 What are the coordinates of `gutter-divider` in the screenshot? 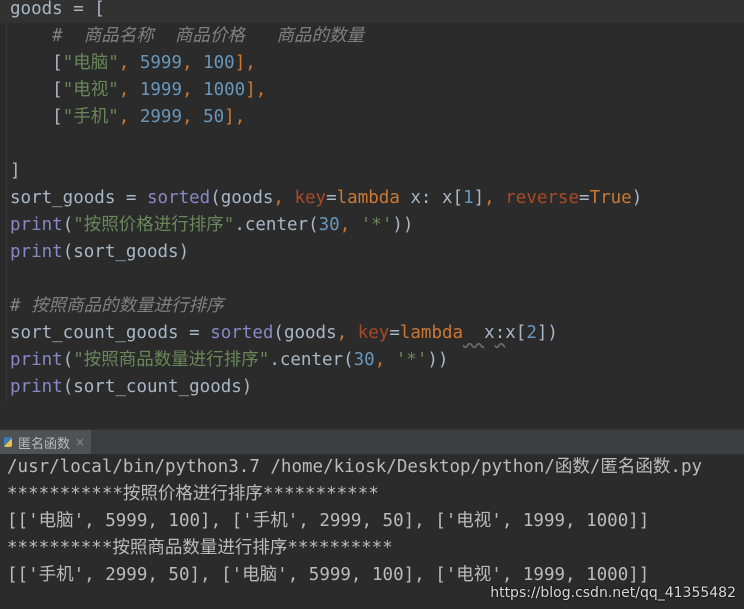 It's located at (6, 201).